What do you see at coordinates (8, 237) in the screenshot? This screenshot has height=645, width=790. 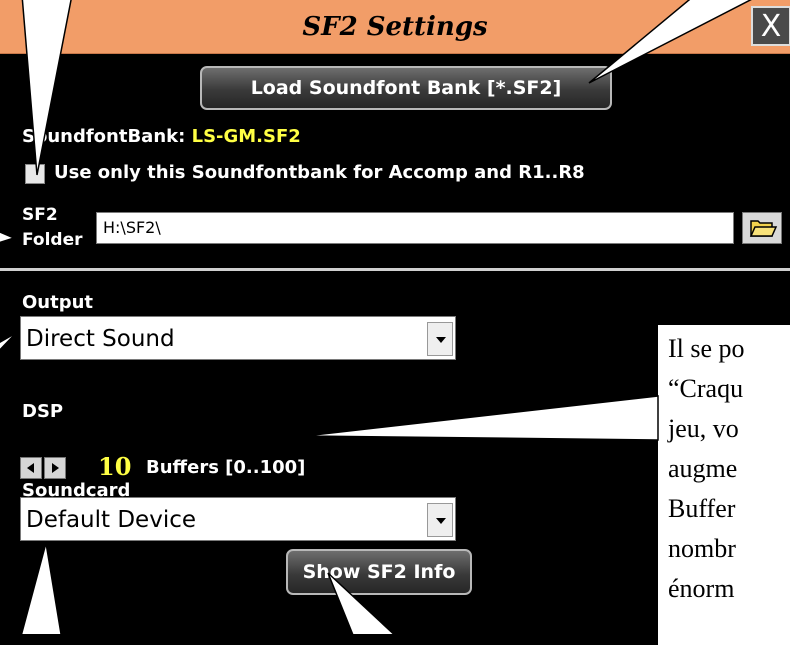 I see `callout-arrow-folder` at bounding box center [8, 237].